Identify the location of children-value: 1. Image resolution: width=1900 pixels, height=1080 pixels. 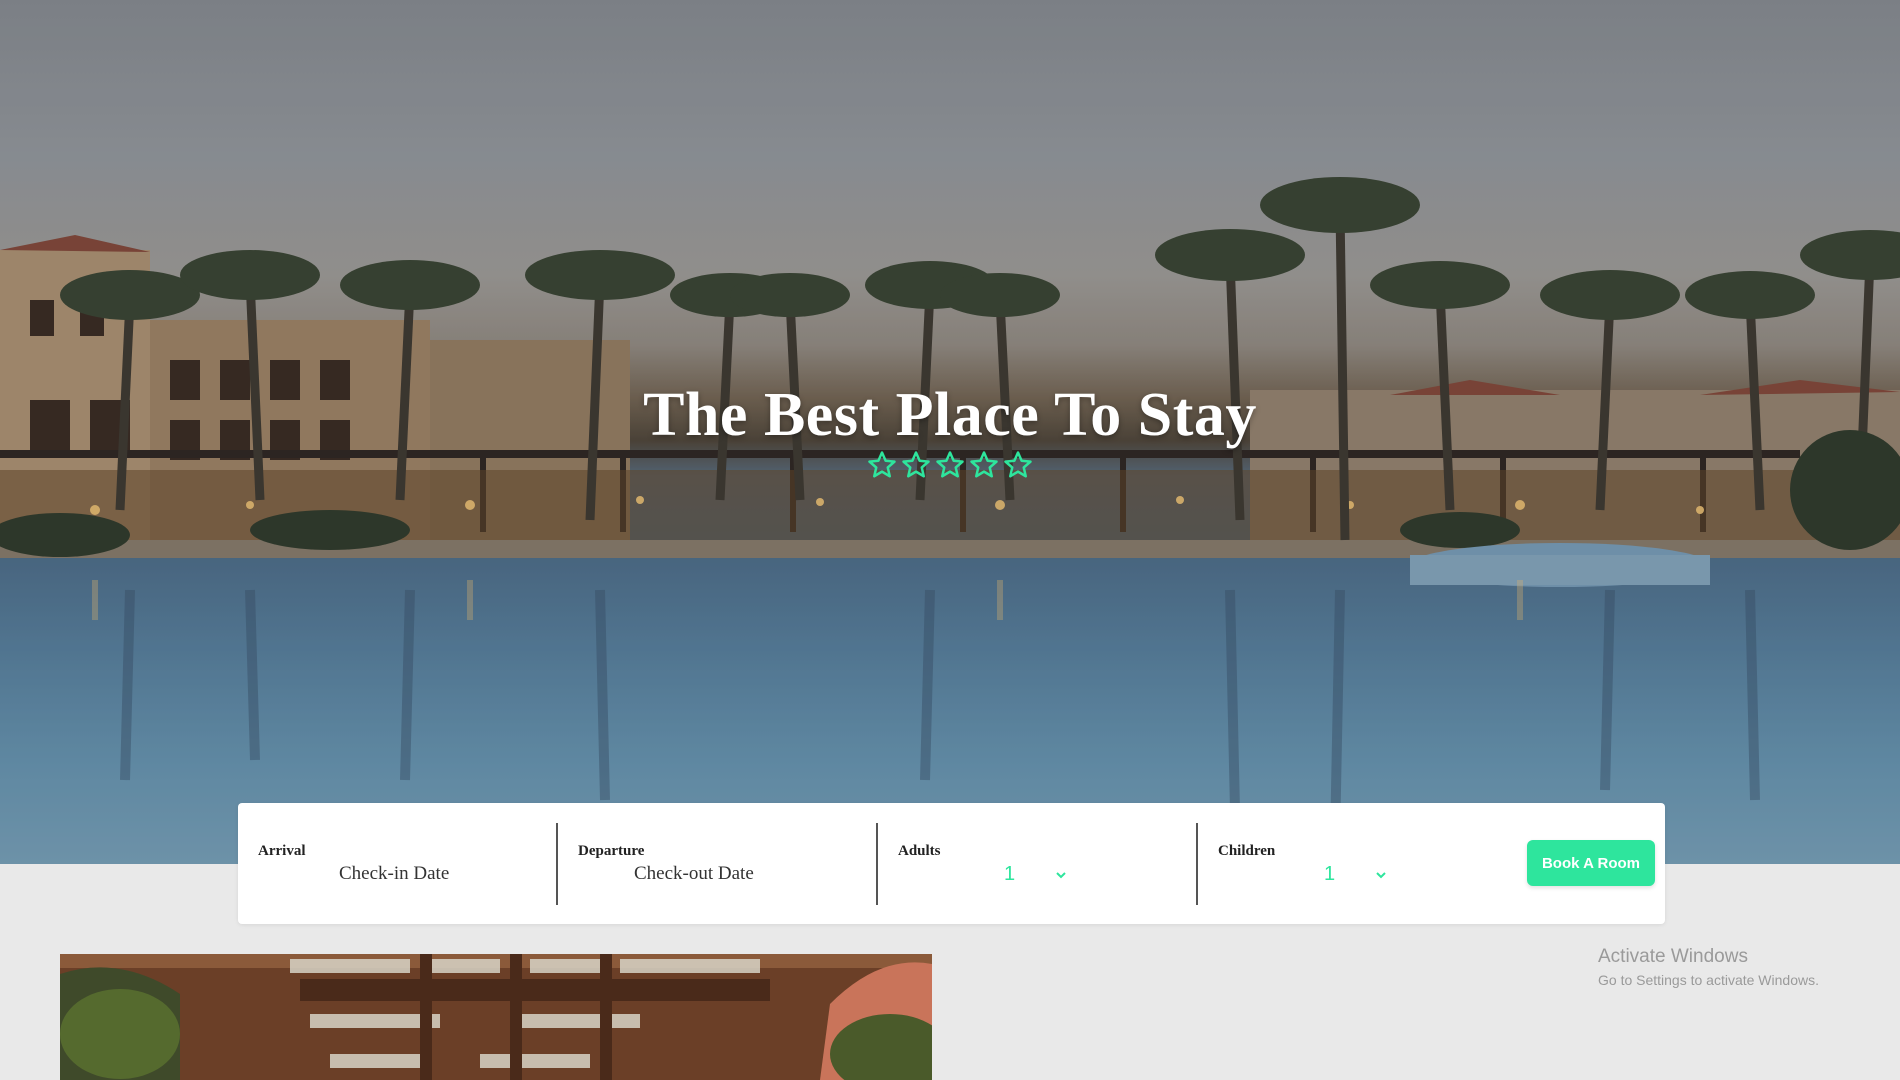
(1330, 874).